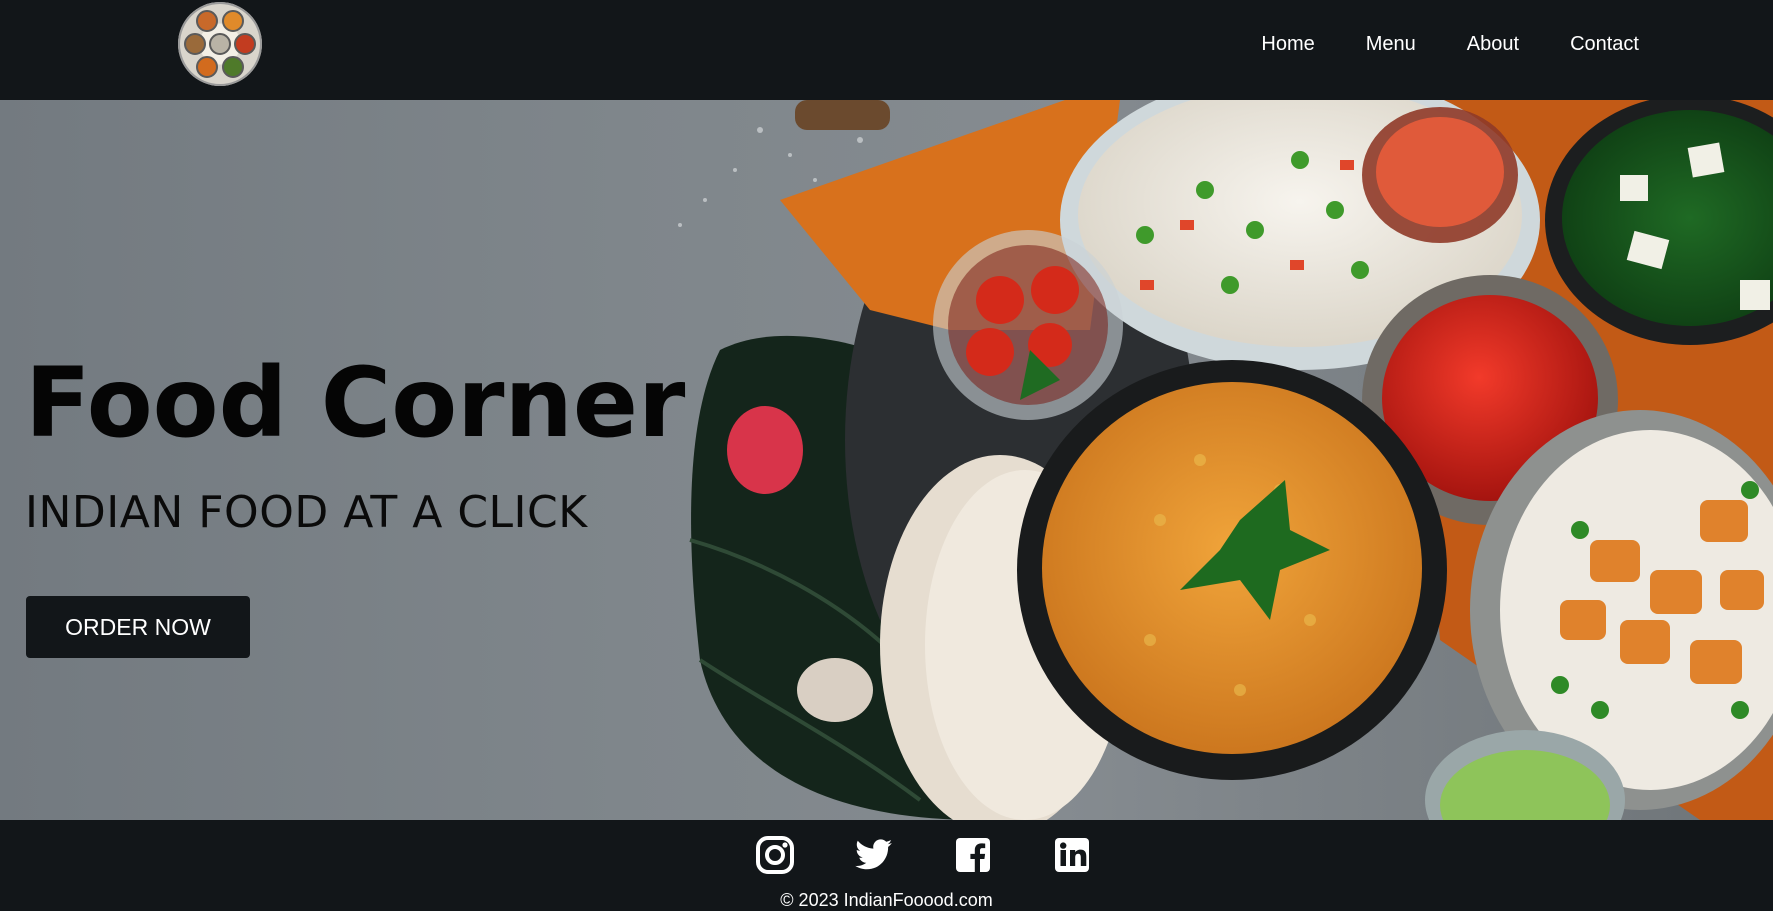 This screenshot has height=911, width=1773. What do you see at coordinates (886, 50) in the screenshot?
I see `navbar: Home Menu About Contact` at bounding box center [886, 50].